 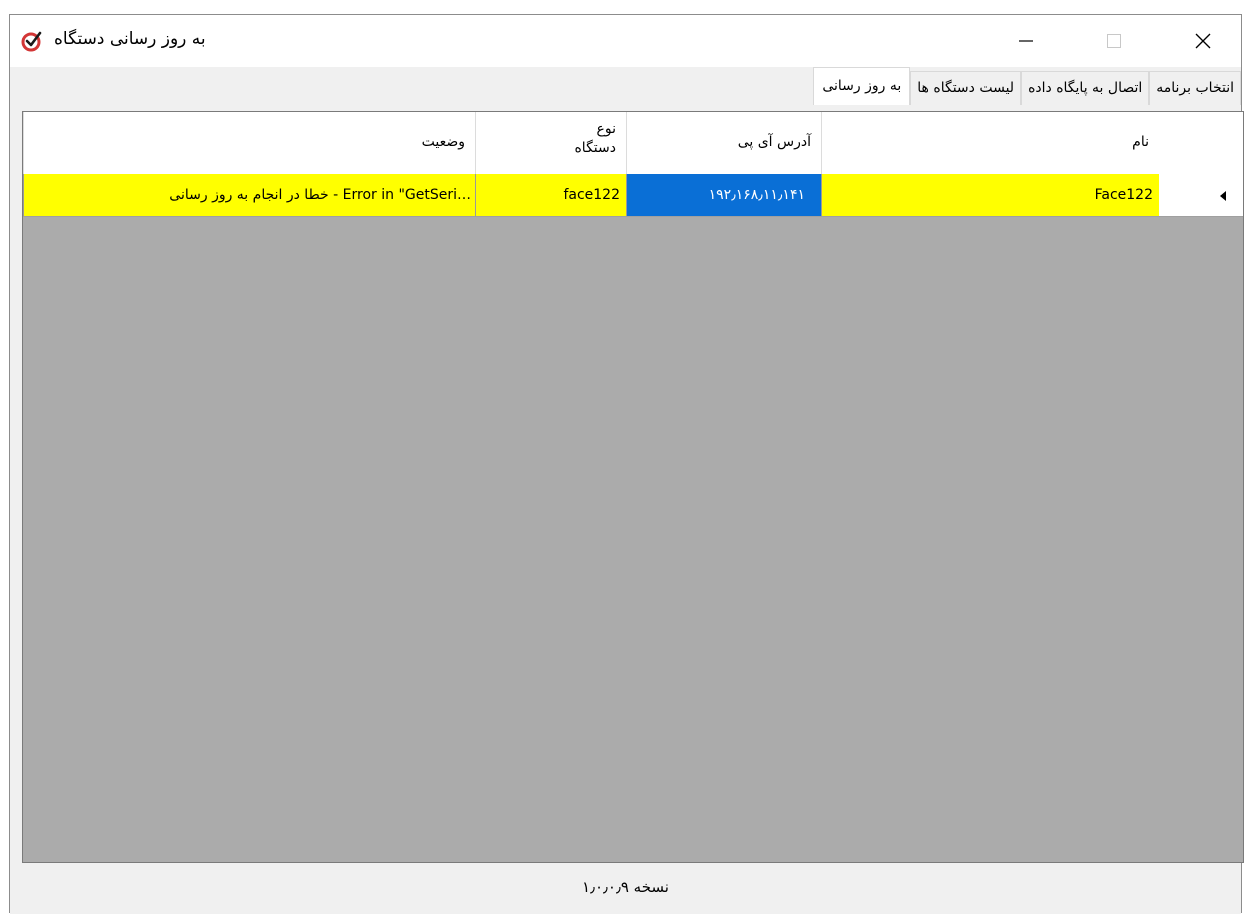 I want to click on close-icon, so click(x=1203, y=41).